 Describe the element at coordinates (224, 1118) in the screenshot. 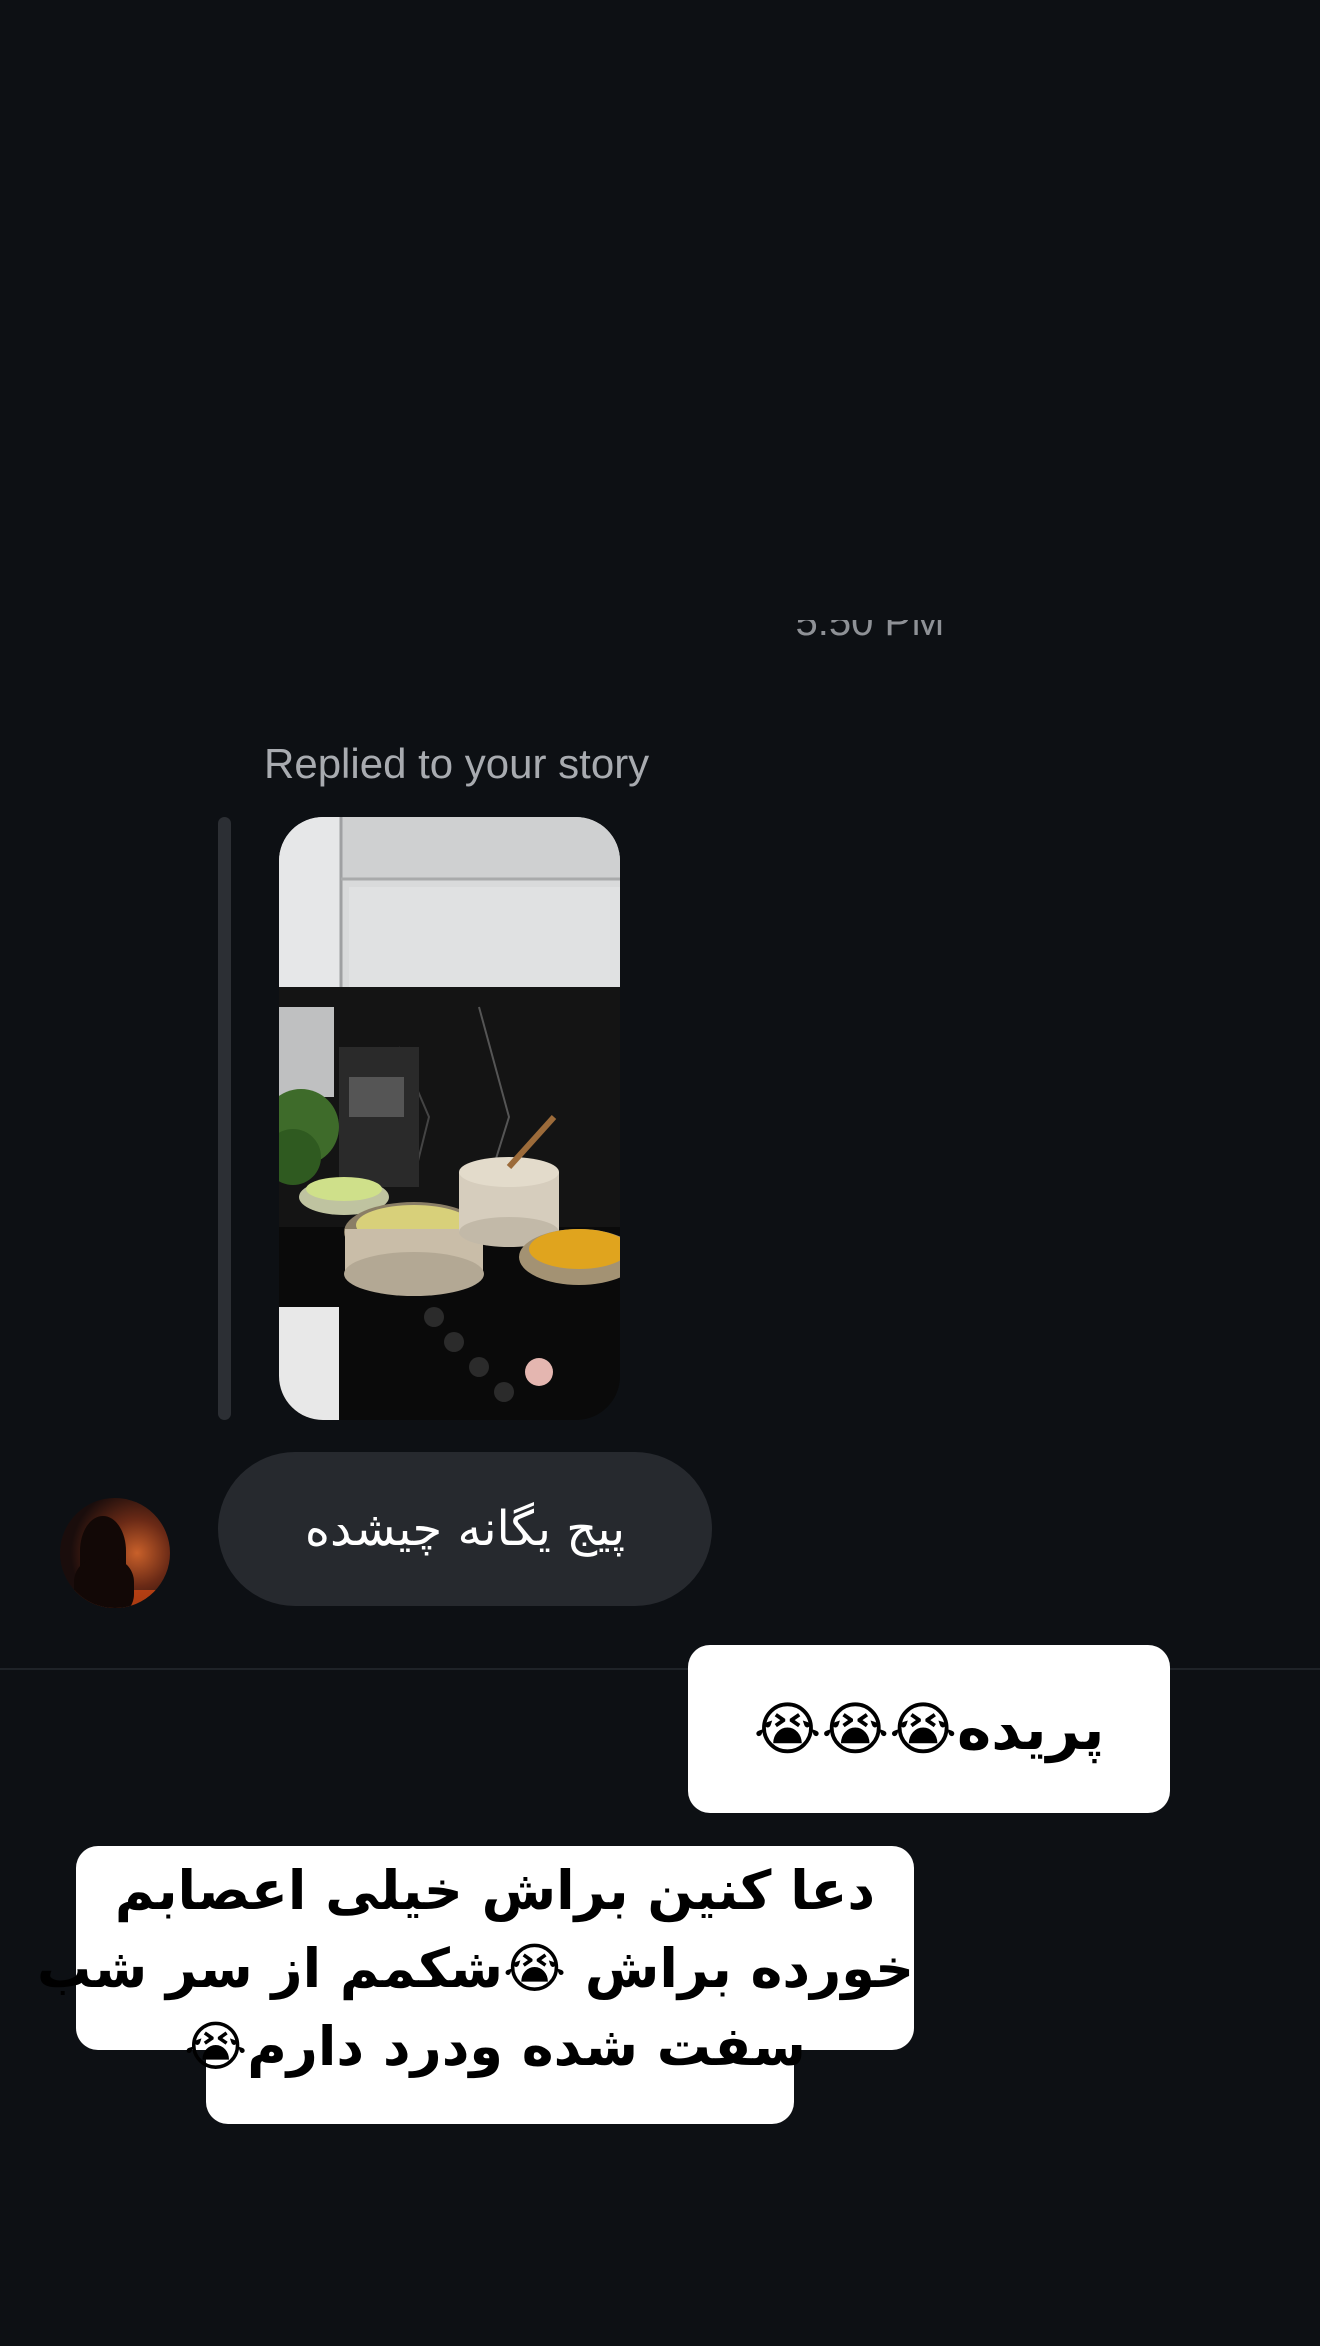

I see `story-reply-bar` at that location.